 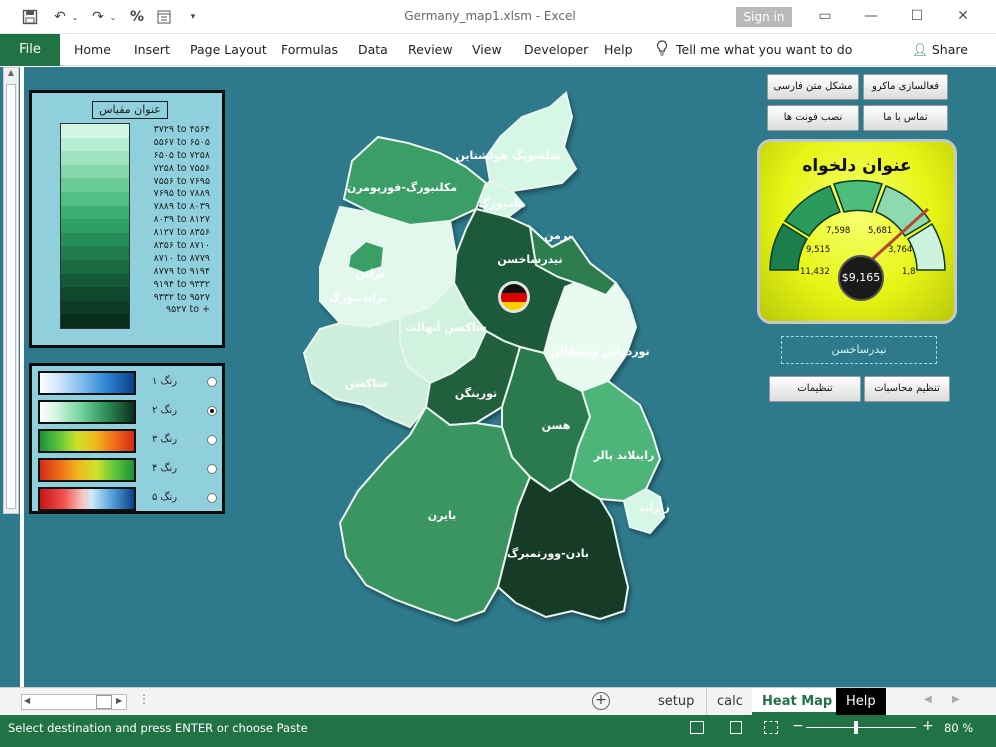 I want to click on zoom-level: 80 %, so click(x=958, y=728).